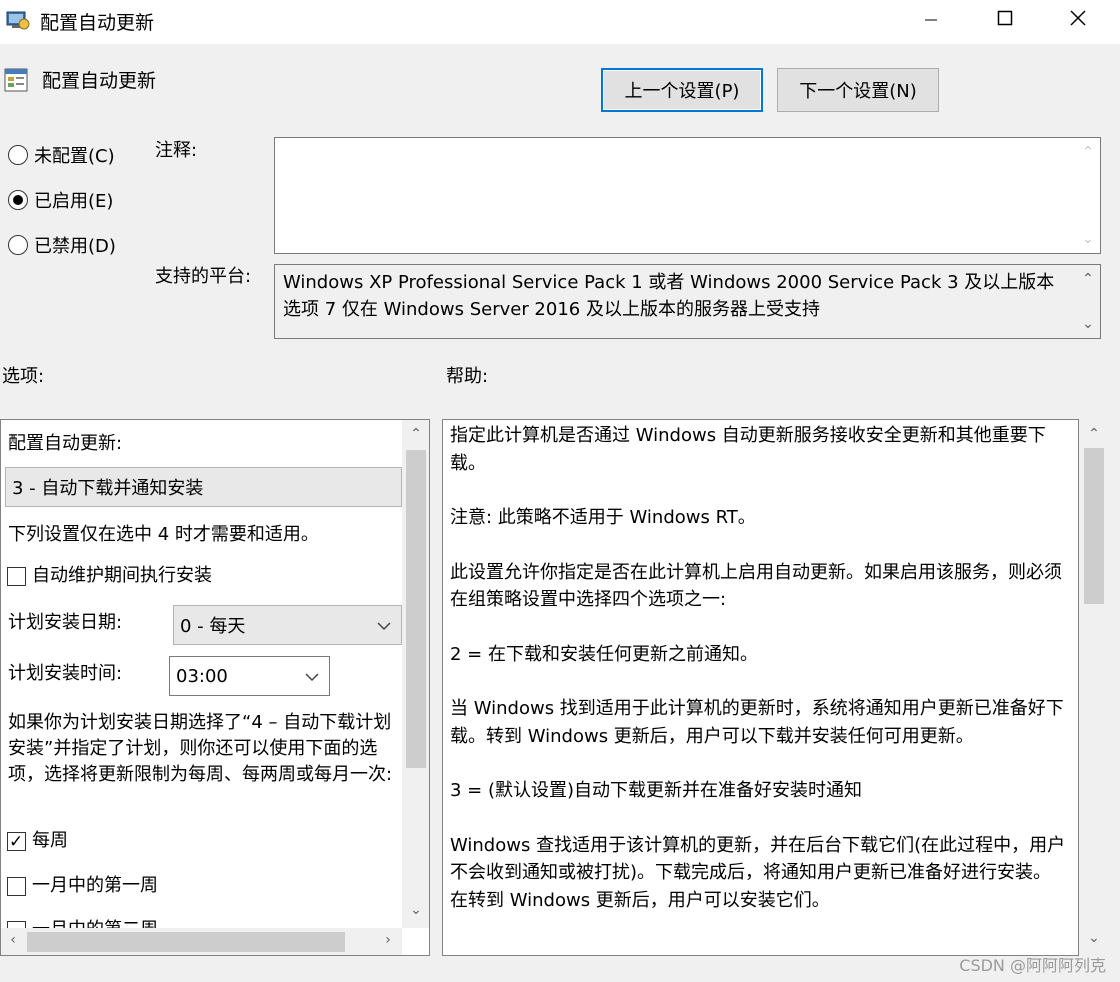  Describe the element at coordinates (18, 200) in the screenshot. I see `radio-circle-selected` at that location.